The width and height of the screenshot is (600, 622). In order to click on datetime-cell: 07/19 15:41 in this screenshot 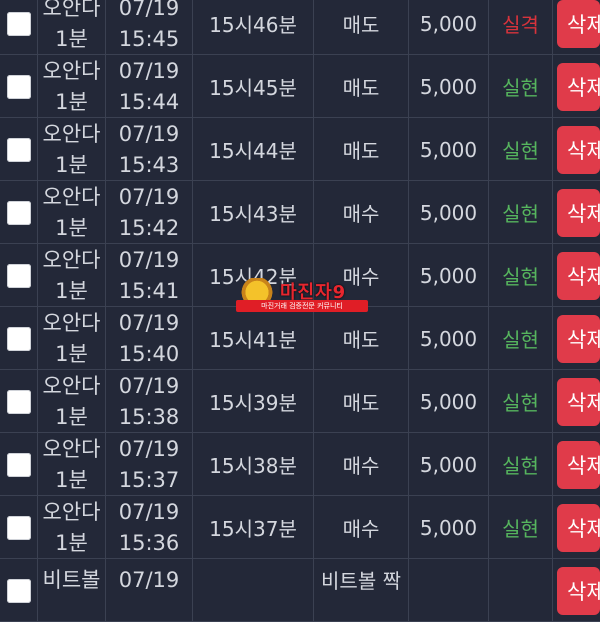, I will do `click(149, 275)`.